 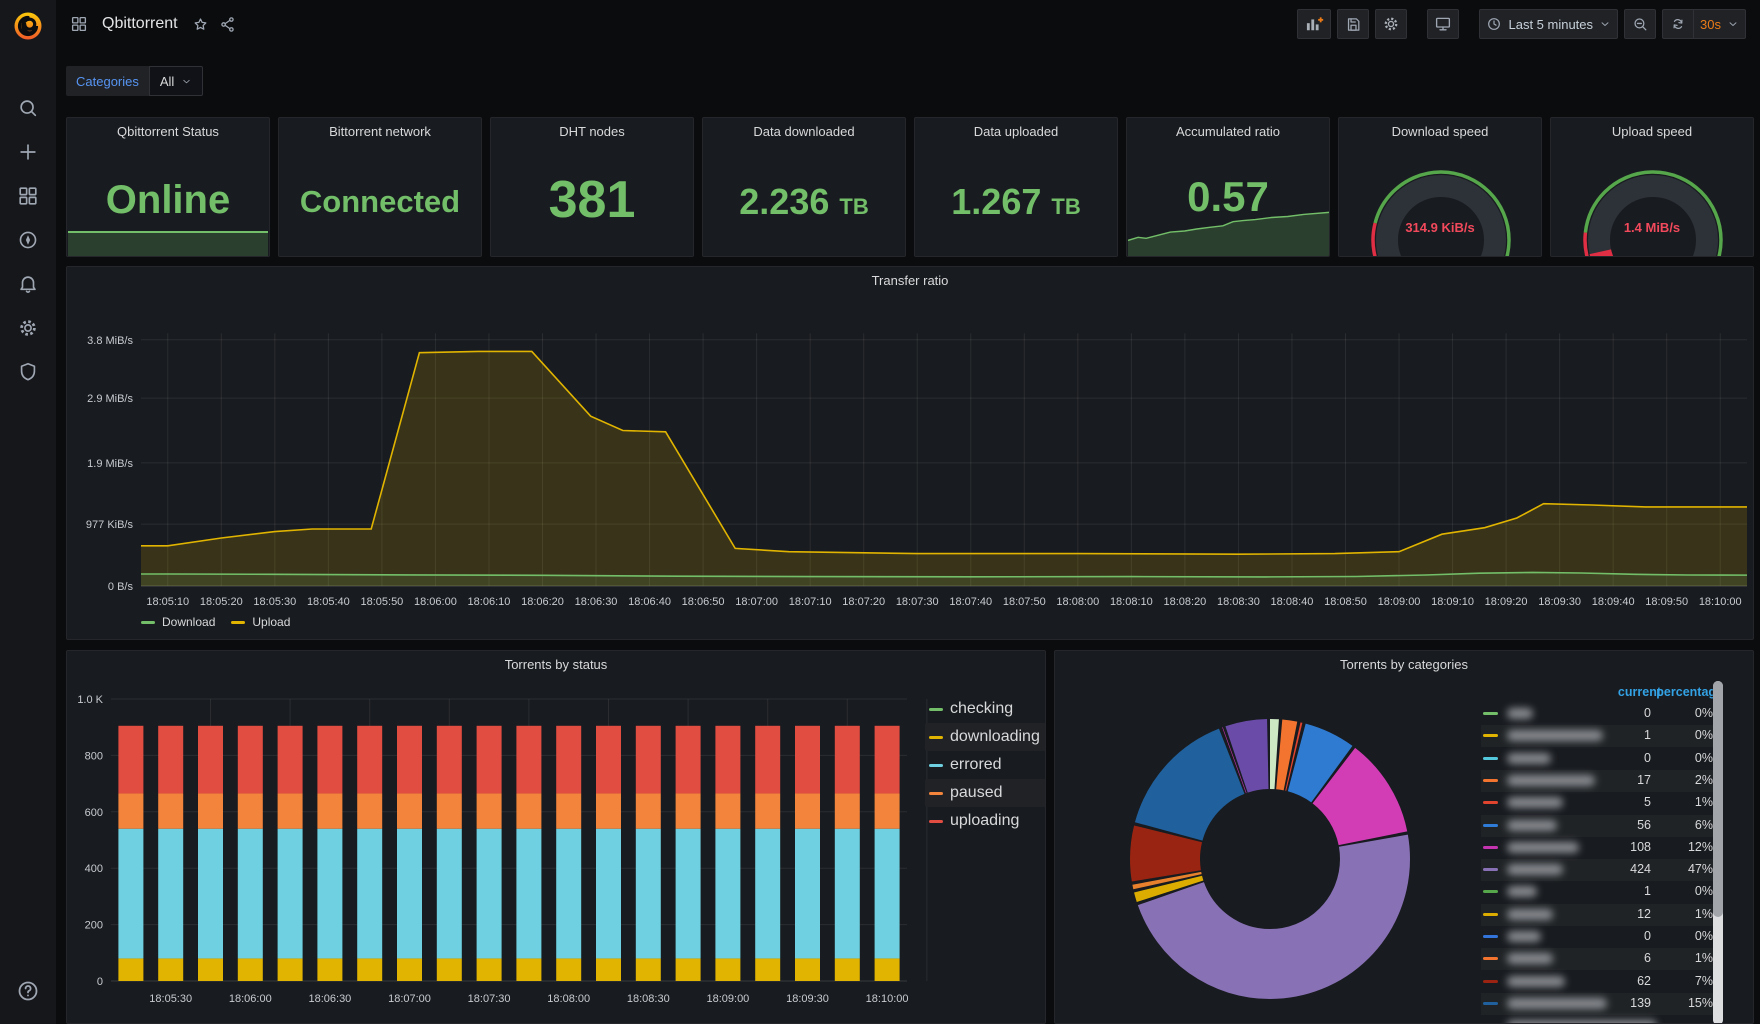 What do you see at coordinates (1597, 759) in the screenshot?
I see `table-row: 0 0%` at bounding box center [1597, 759].